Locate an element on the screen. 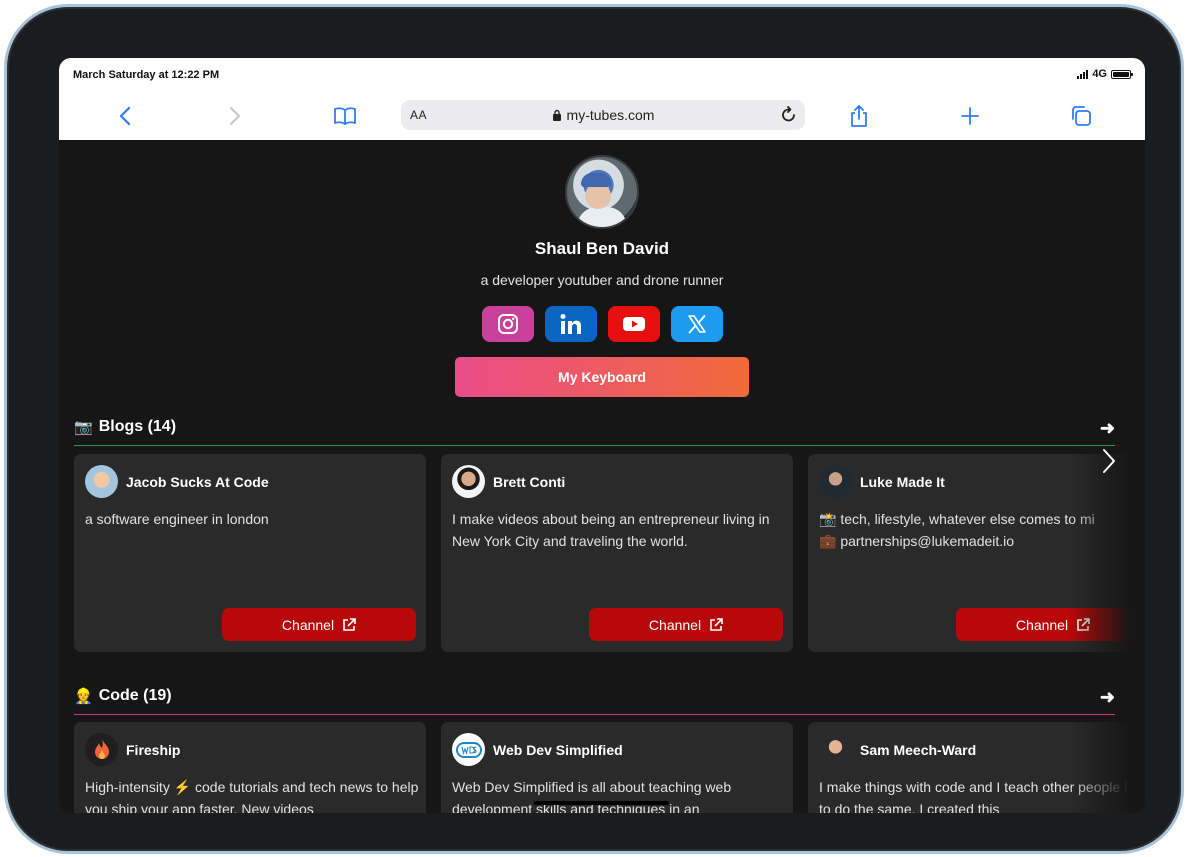  my-keyboard-button: My Keyboard is located at coordinates (602, 377).